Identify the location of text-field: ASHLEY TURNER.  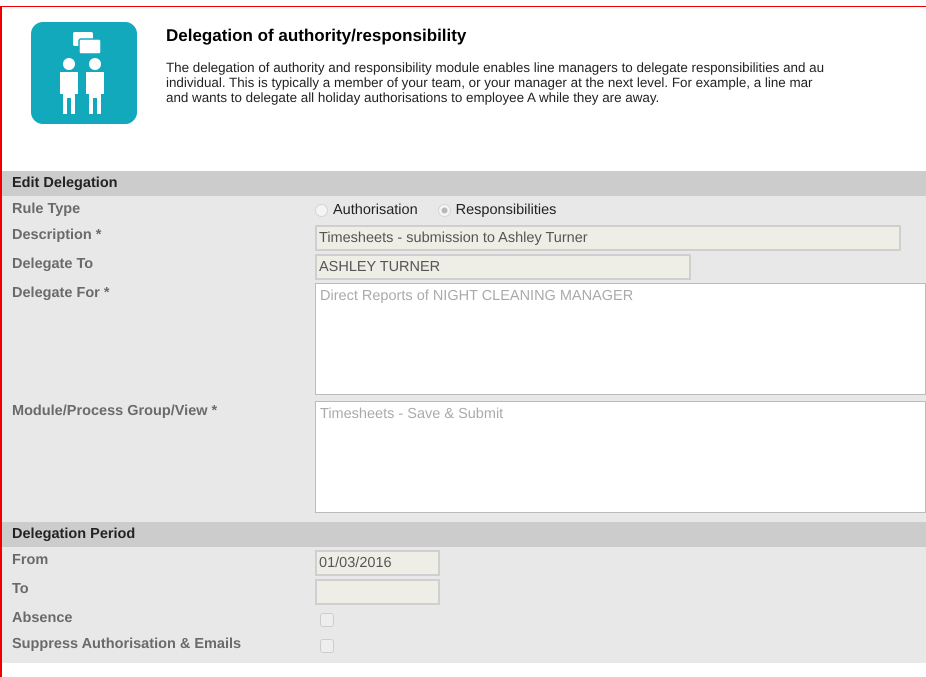
(503, 267).